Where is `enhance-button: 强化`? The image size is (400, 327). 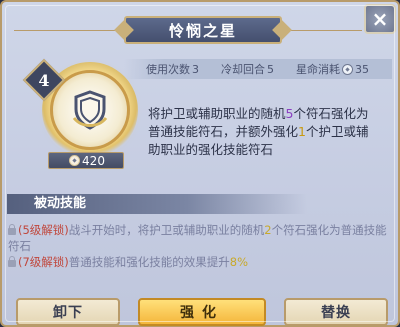 enhance-button: 强化 is located at coordinates (202, 312).